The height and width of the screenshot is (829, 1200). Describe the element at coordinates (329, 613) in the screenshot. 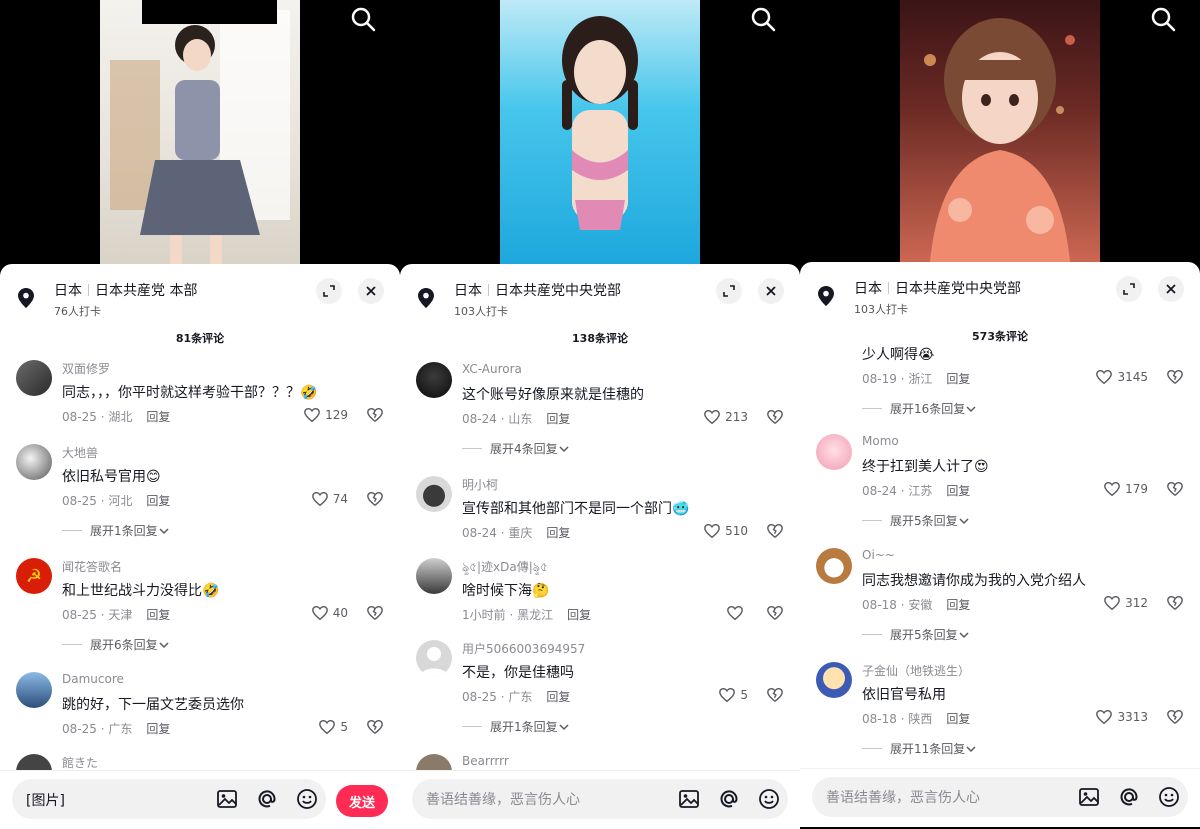

I see `like-button: 40` at that location.